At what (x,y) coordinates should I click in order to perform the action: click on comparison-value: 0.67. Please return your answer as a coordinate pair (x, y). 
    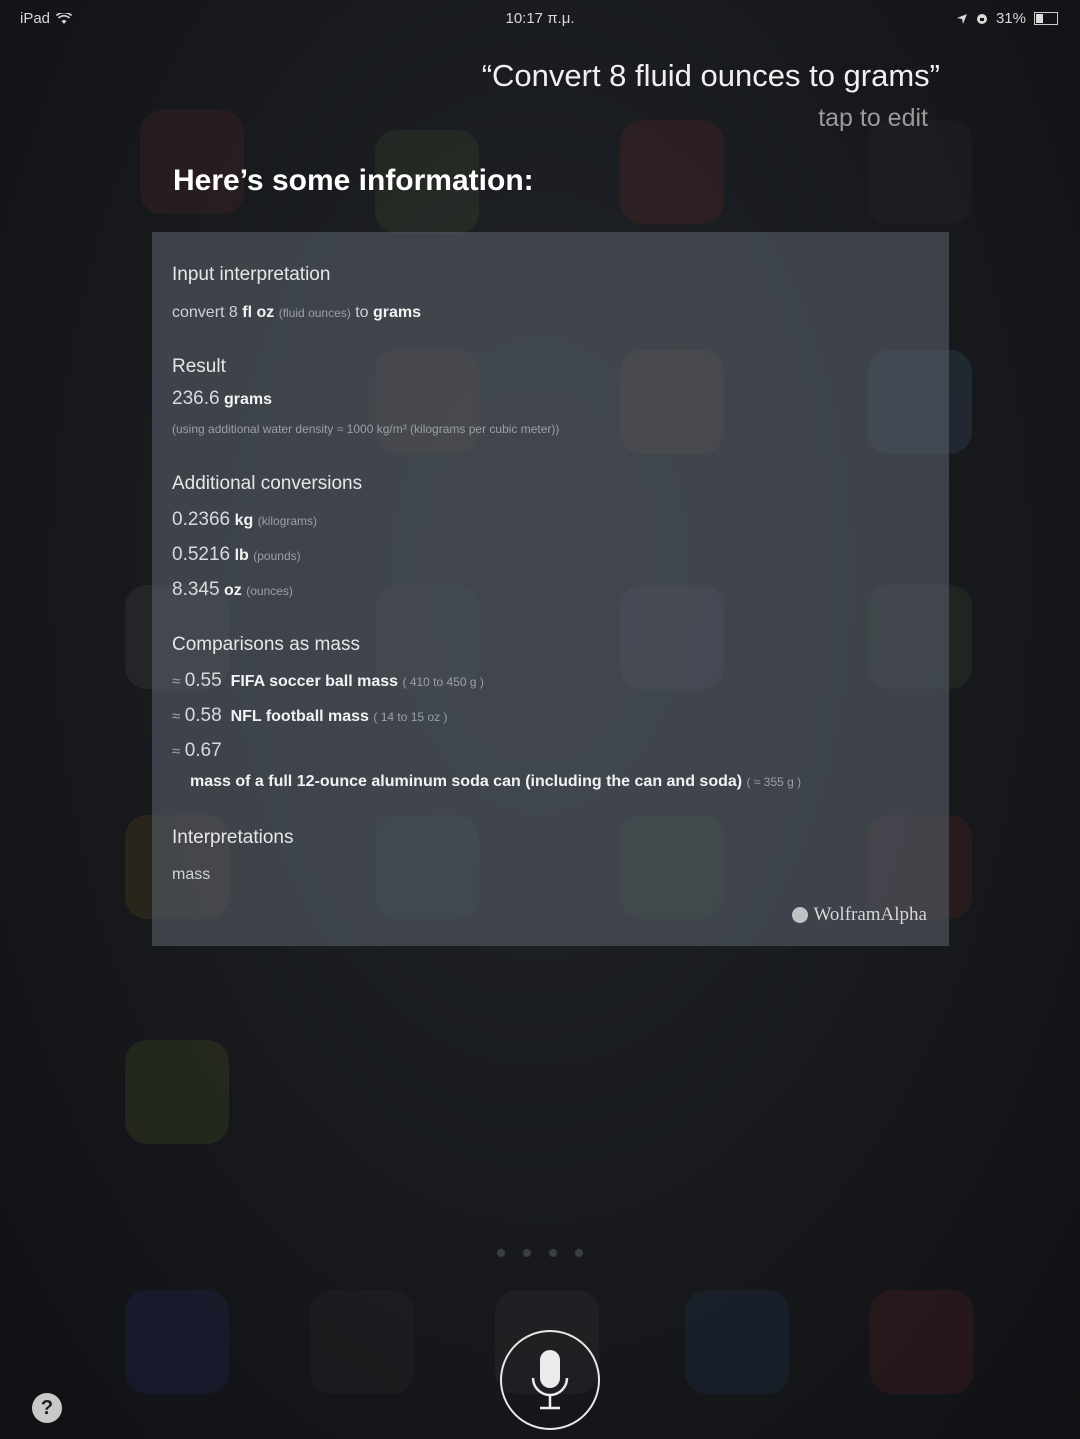
    Looking at the image, I should click on (203, 750).